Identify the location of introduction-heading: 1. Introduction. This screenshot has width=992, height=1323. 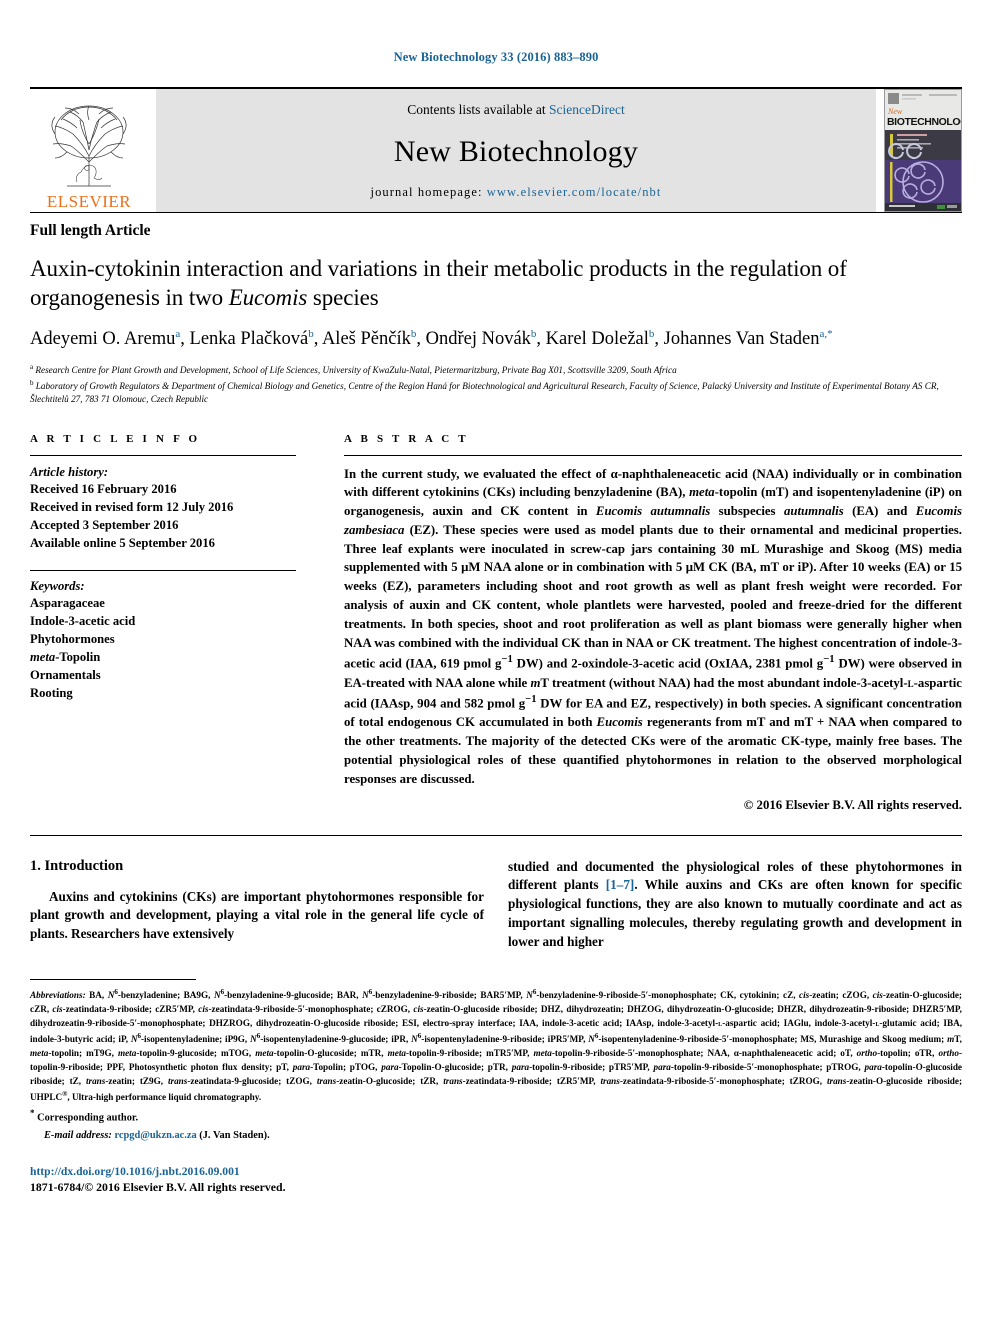
(77, 865).